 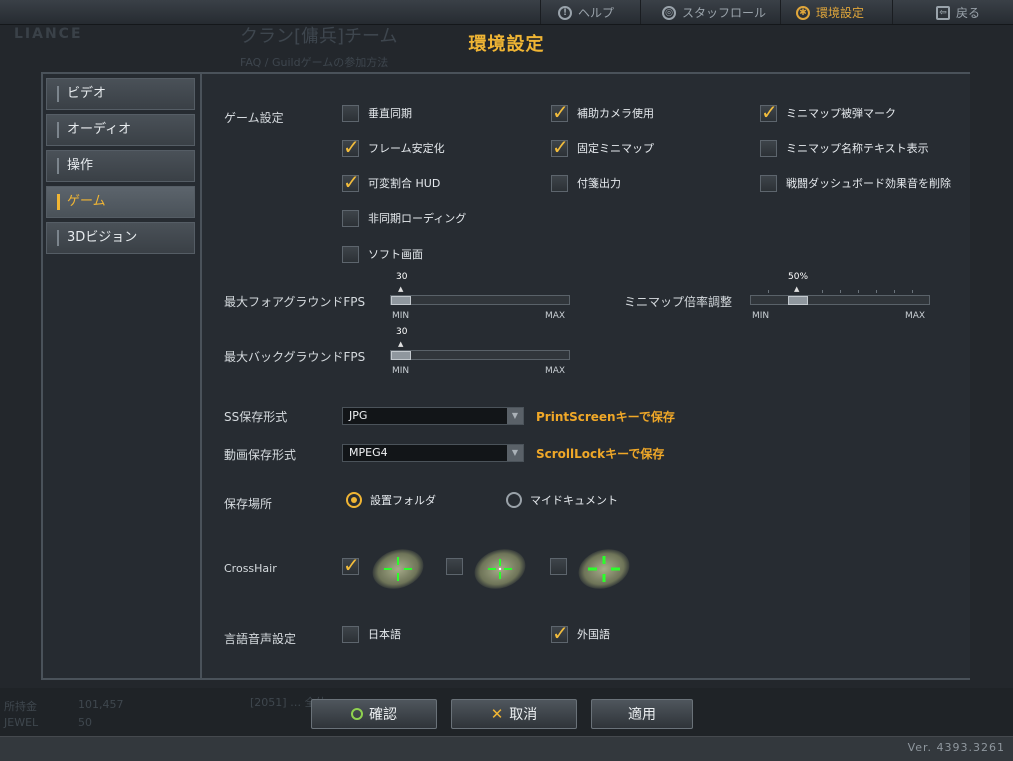 What do you see at coordinates (295, 357) in the screenshot?
I see `bg-fps-label: 最大バックグラウンドFPS` at bounding box center [295, 357].